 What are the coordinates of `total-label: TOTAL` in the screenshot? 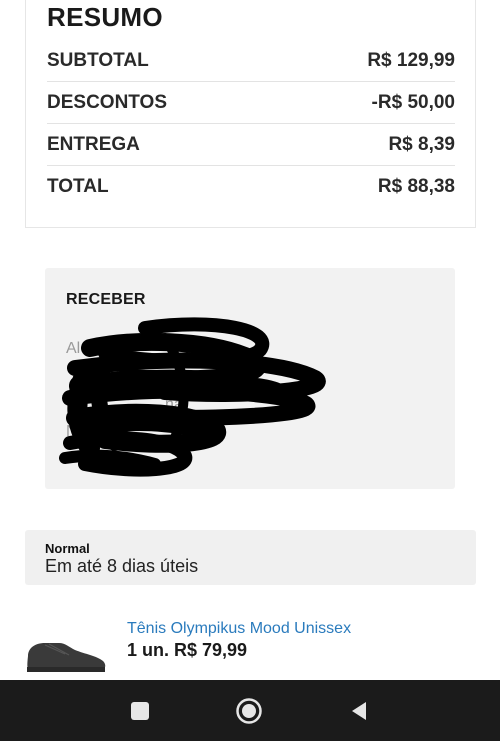 It's located at (78, 186).